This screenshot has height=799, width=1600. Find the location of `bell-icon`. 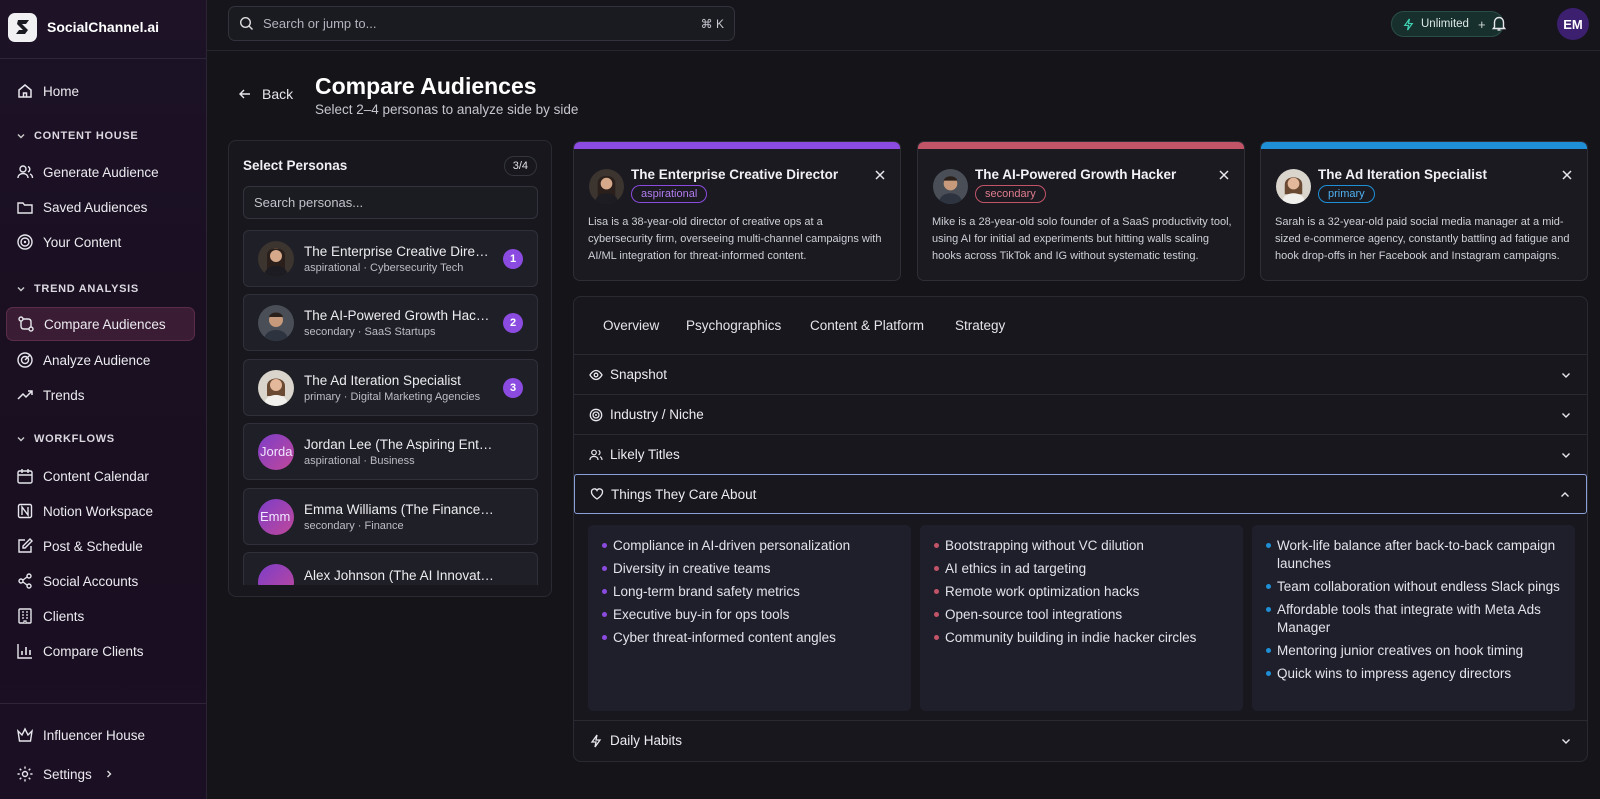

bell-icon is located at coordinates (1499, 23).